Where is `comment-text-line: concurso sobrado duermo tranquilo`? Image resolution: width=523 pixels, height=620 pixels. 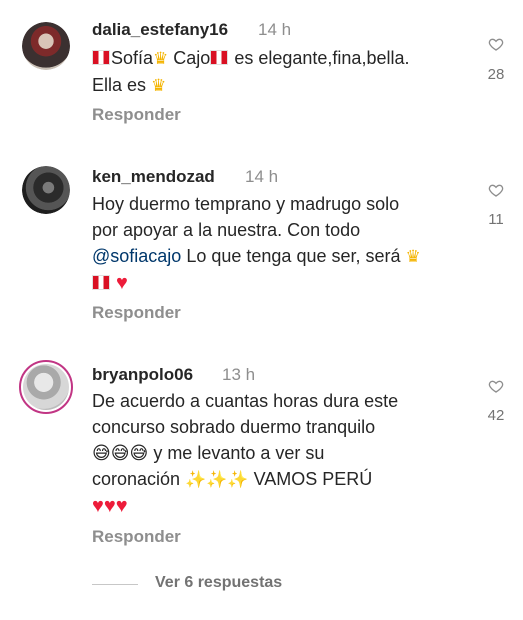 comment-text-line: concurso sobrado duermo tranquilo is located at coordinates (234, 427).